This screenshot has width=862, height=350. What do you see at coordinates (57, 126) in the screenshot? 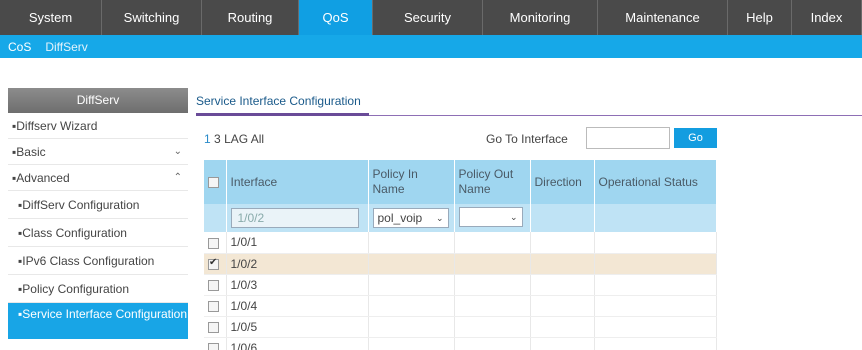
I see `sidebar-item-label: Diffserv Wizard` at bounding box center [57, 126].